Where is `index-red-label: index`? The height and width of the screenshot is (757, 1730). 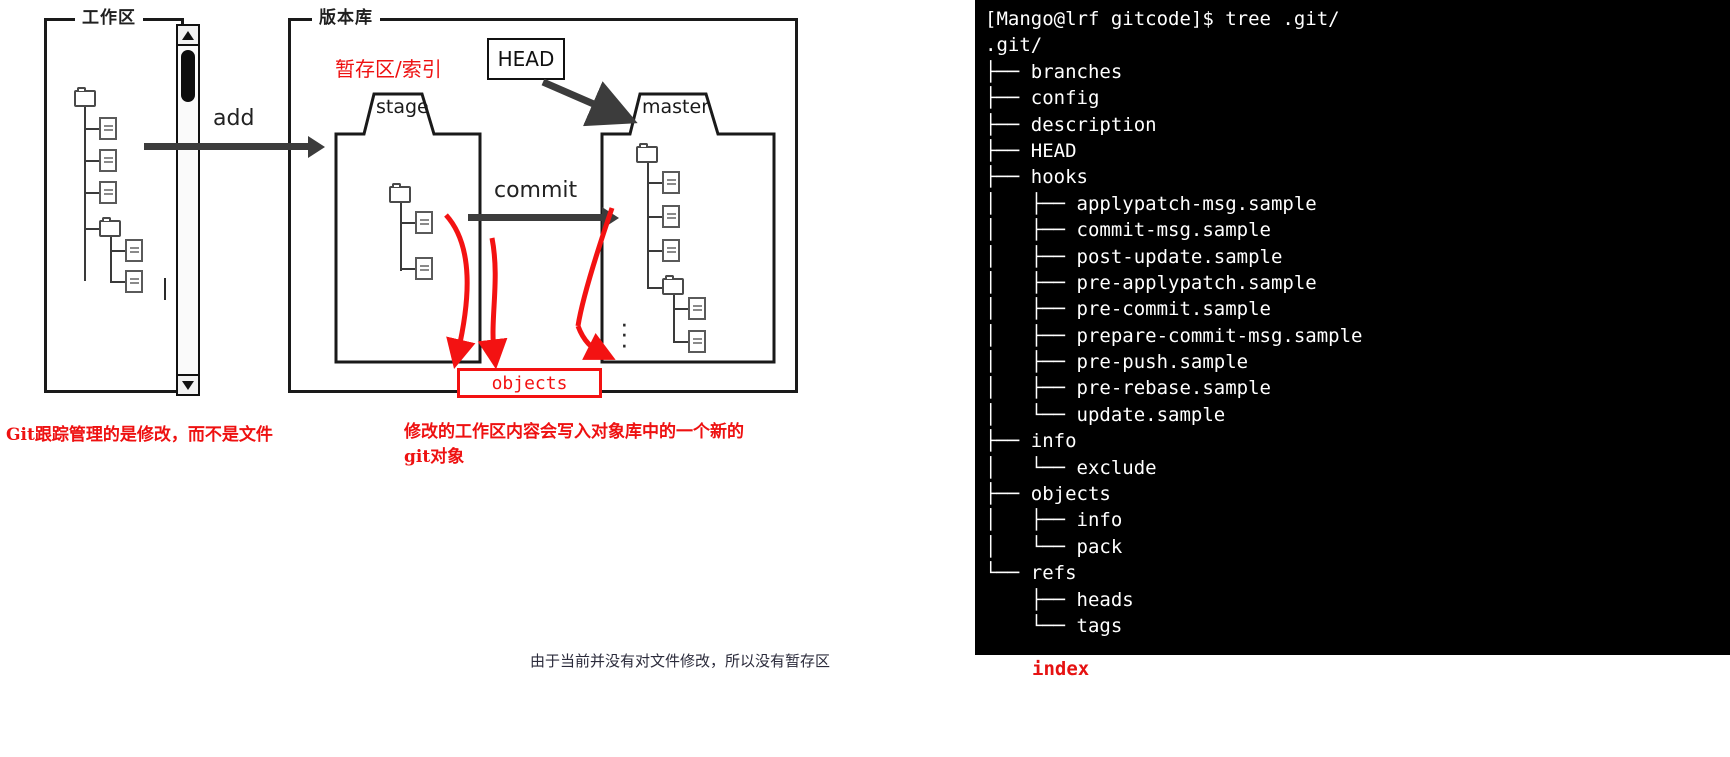 index-red-label: index is located at coordinates (1061, 669).